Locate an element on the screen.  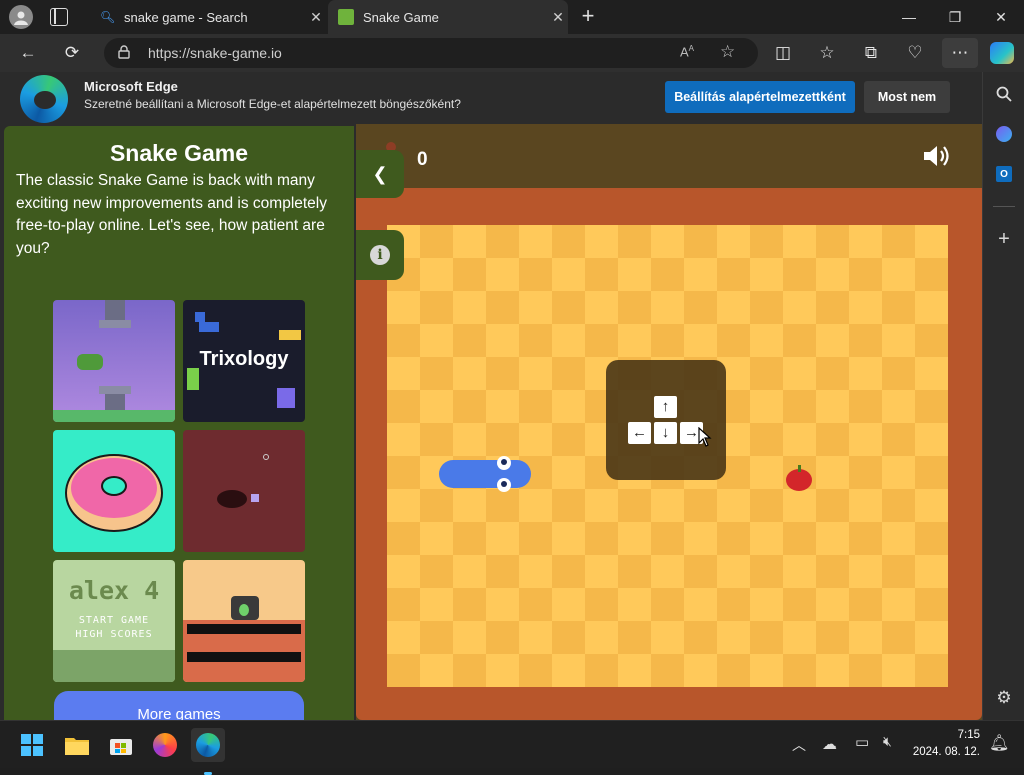
close-window-button: ✕ is located at coordinates (1001, 17).